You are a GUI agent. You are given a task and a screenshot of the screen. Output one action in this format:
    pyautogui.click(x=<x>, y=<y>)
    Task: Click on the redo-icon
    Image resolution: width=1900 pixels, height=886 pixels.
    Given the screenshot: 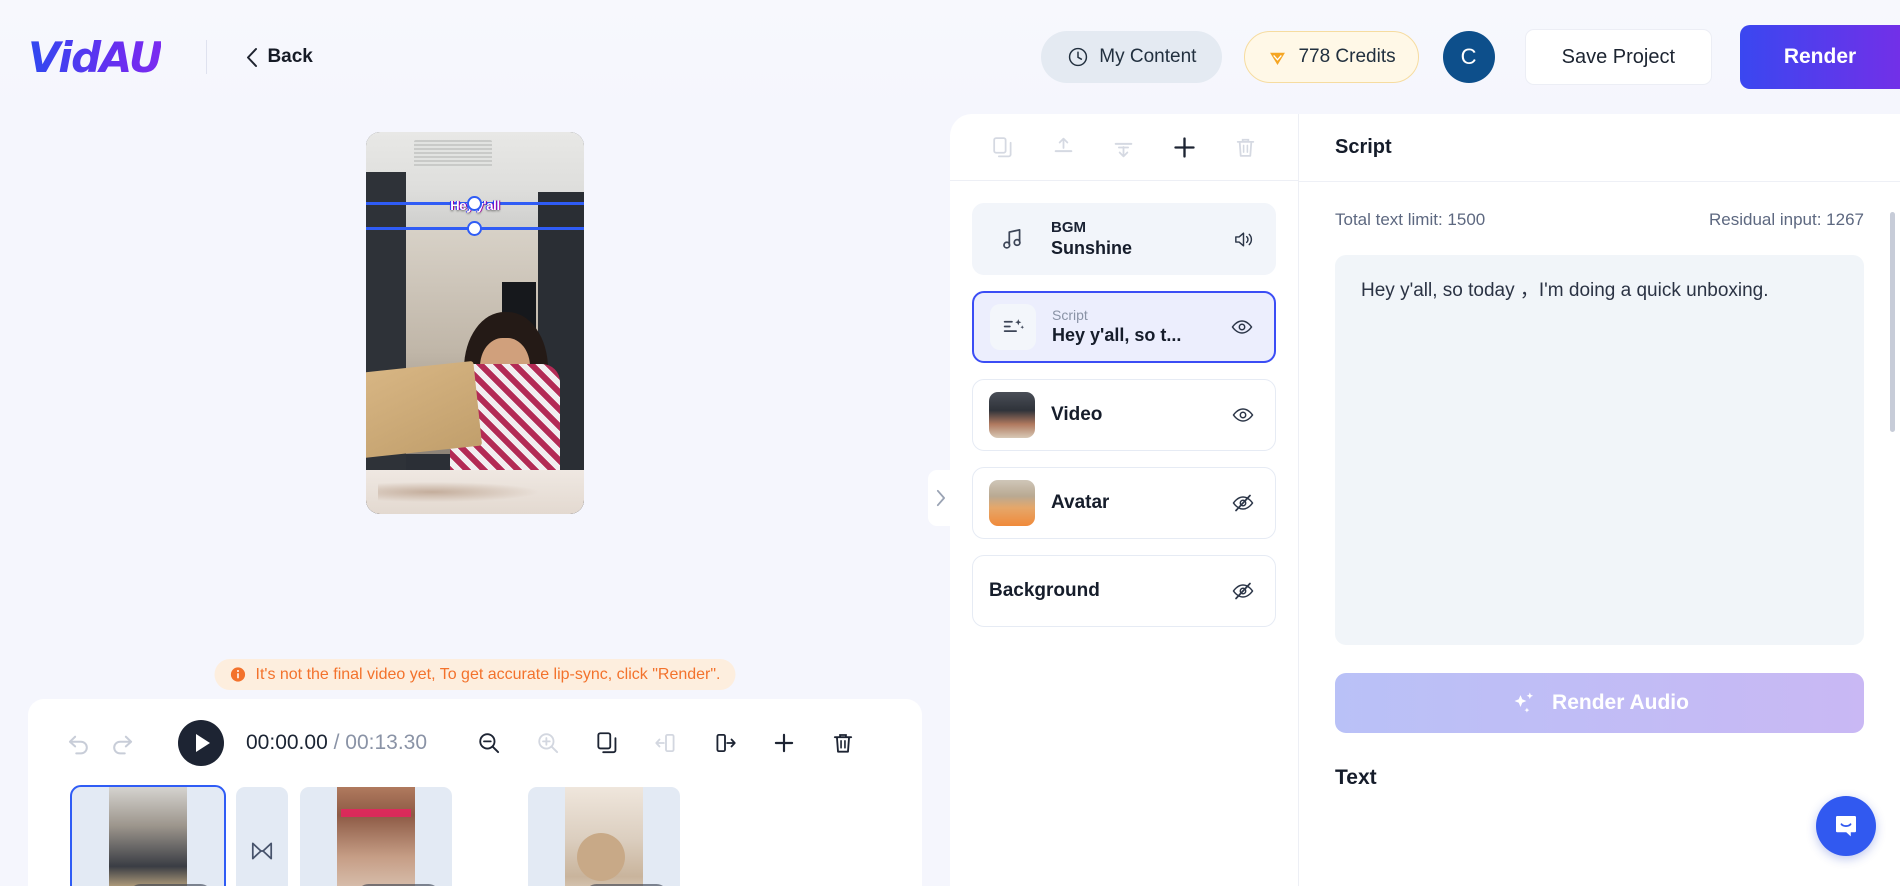 What is the action you would take?
    pyautogui.click(x=122, y=743)
    